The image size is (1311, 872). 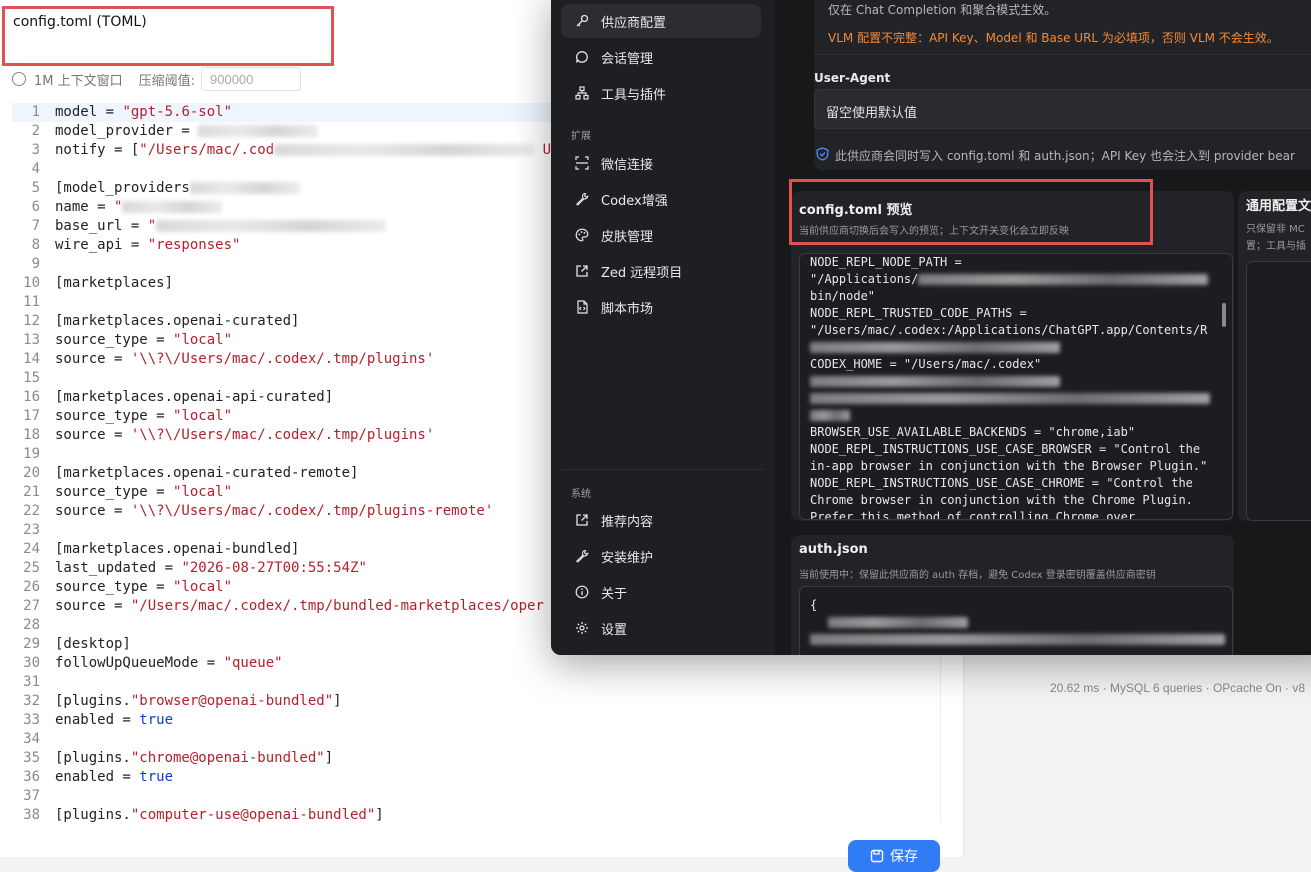 I want to click on external-link-icon, so click(x=582, y=520).